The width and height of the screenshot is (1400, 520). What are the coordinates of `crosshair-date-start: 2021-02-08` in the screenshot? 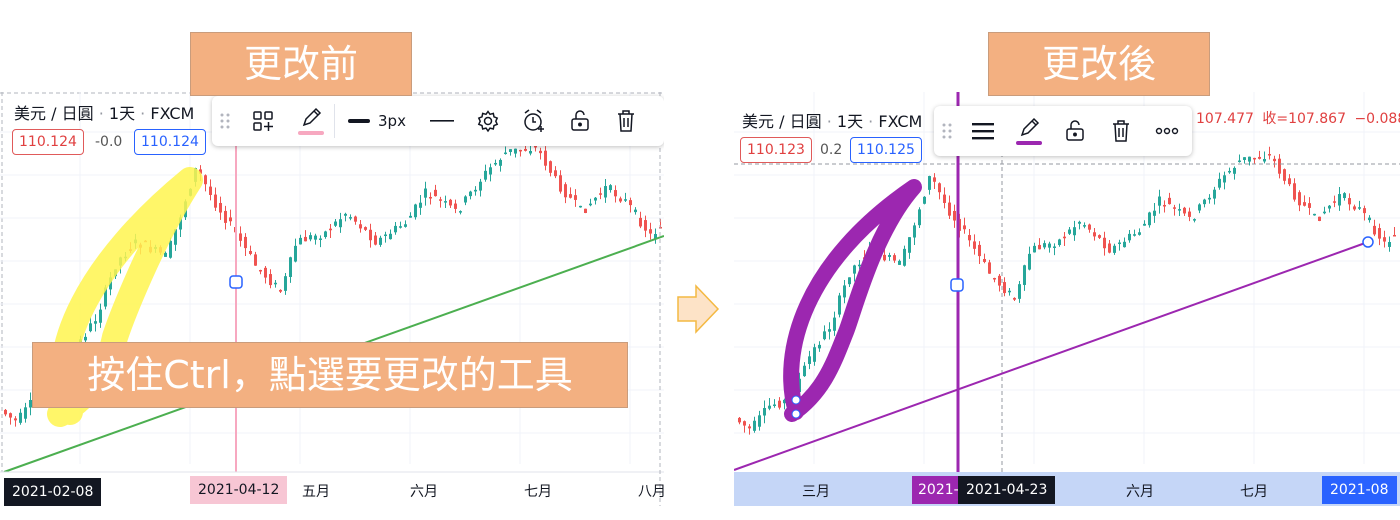 It's located at (53, 492).